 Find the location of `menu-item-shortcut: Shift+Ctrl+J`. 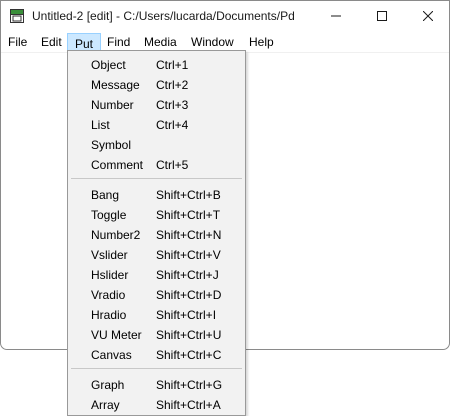

menu-item-shortcut: Shift+Ctrl+J is located at coordinates (187, 275).